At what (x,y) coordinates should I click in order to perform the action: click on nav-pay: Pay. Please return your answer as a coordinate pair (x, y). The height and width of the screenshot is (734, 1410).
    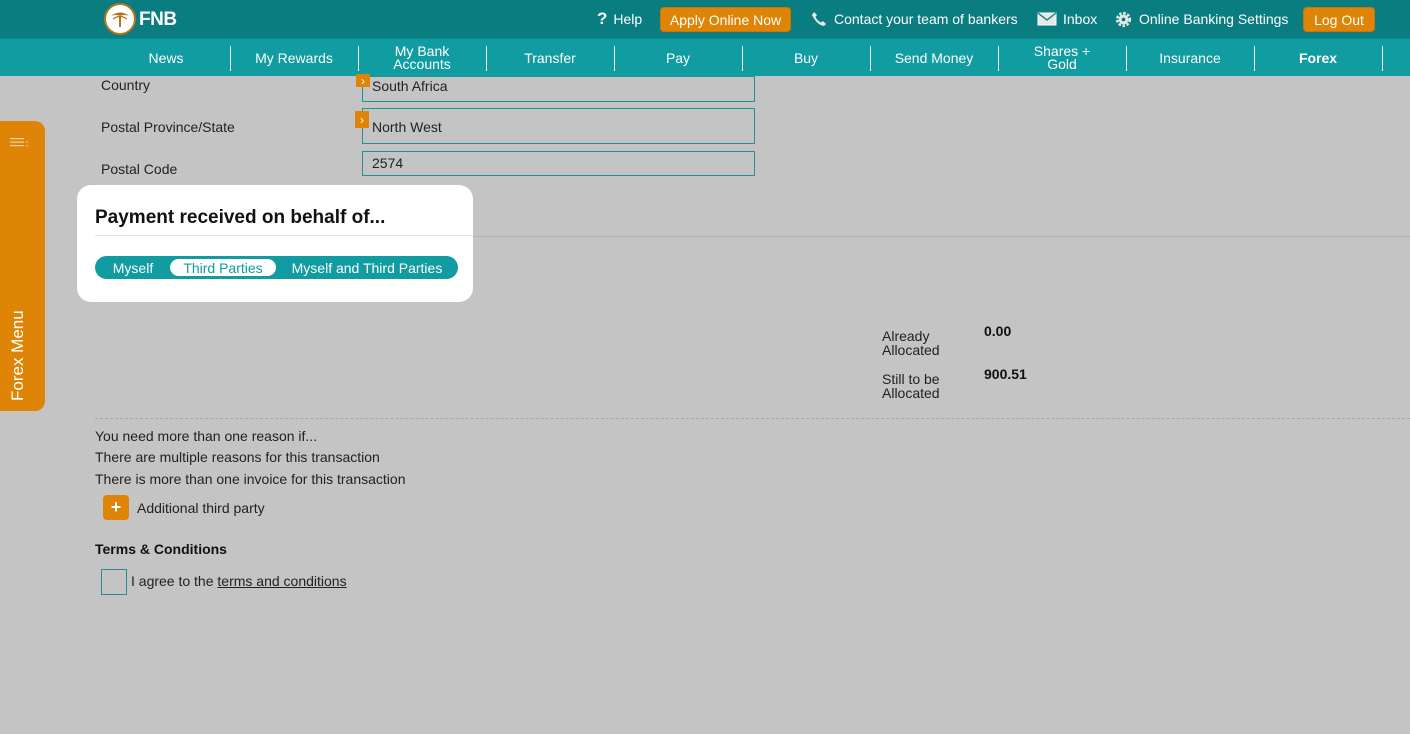
    Looking at the image, I should click on (678, 58).